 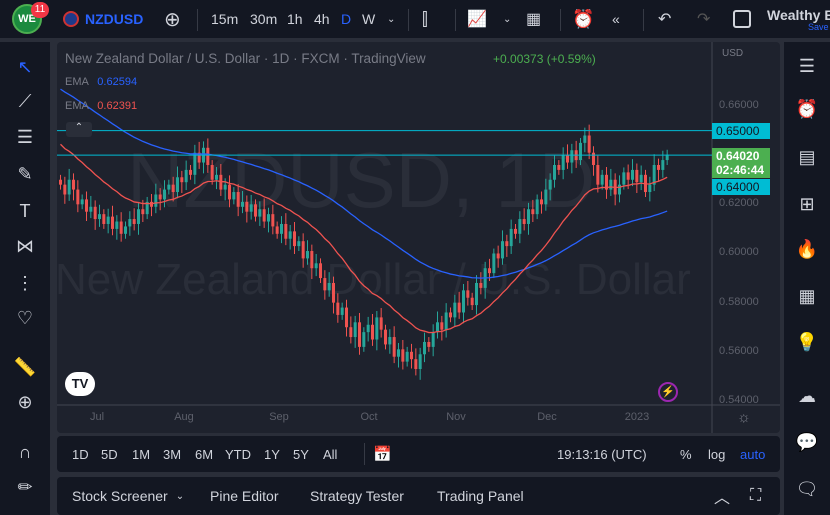 What do you see at coordinates (732, 53) in the screenshot?
I see `currency-selector: USD` at bounding box center [732, 53].